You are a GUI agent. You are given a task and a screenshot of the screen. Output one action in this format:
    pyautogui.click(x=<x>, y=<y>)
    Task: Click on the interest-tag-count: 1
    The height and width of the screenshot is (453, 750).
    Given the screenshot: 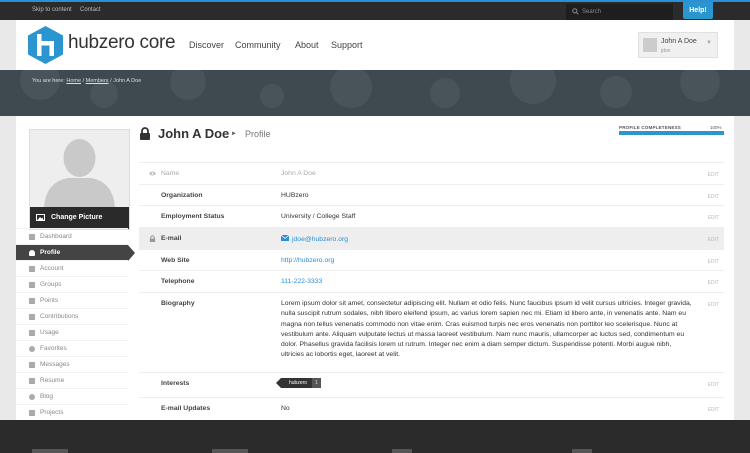 What is the action you would take?
    pyautogui.click(x=316, y=383)
    